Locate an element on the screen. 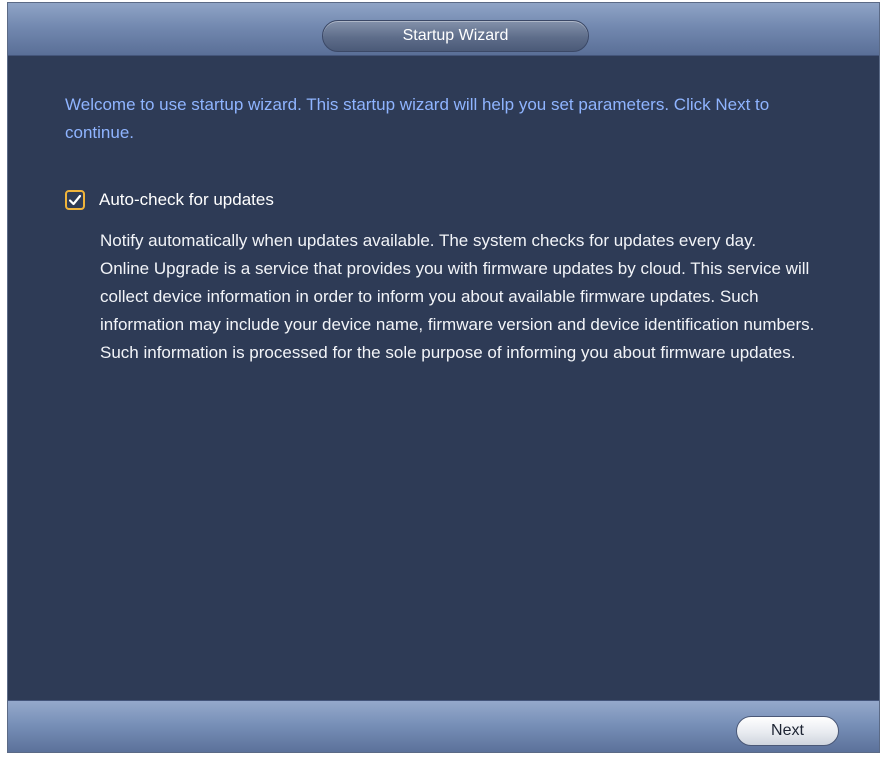 The width and height of the screenshot is (890, 759). window-title: Startup Wizard is located at coordinates (455, 35).